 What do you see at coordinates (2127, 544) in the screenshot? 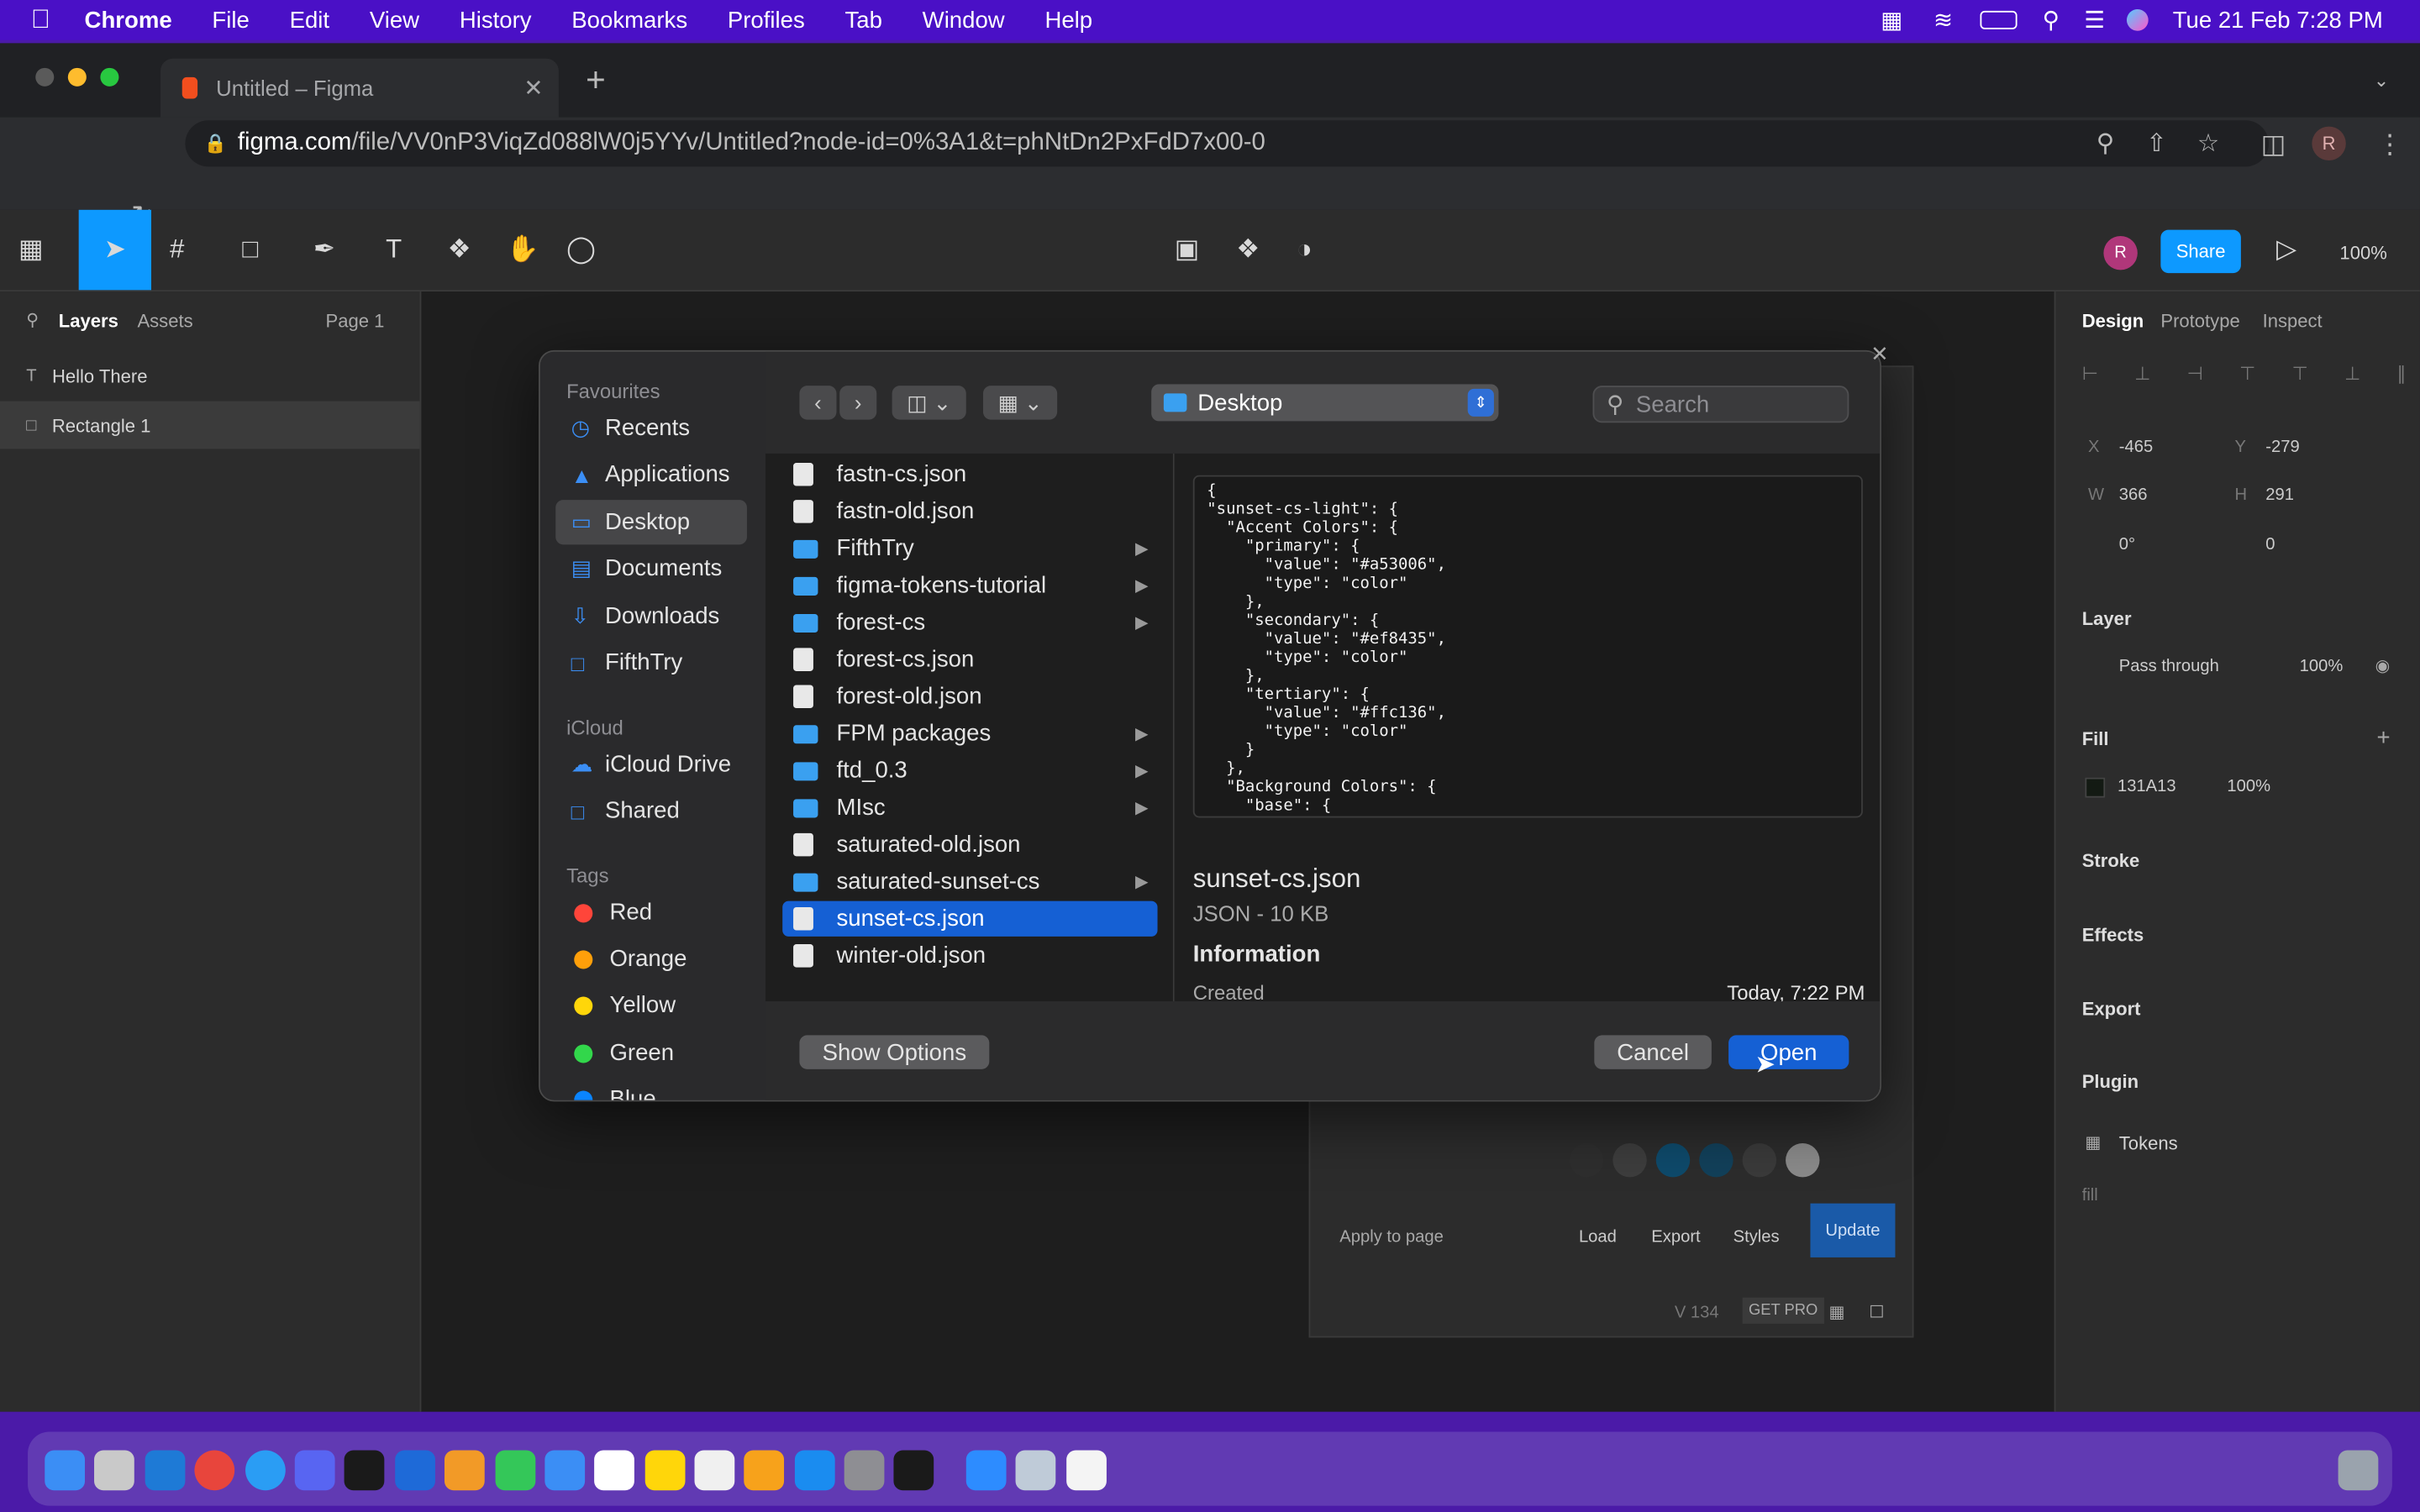
I see `rotation-field: 0°` at bounding box center [2127, 544].